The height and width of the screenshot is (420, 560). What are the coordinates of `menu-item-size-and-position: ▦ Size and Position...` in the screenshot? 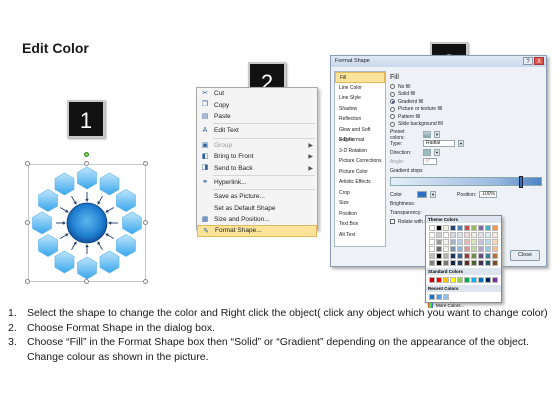 It's located at (257, 219).